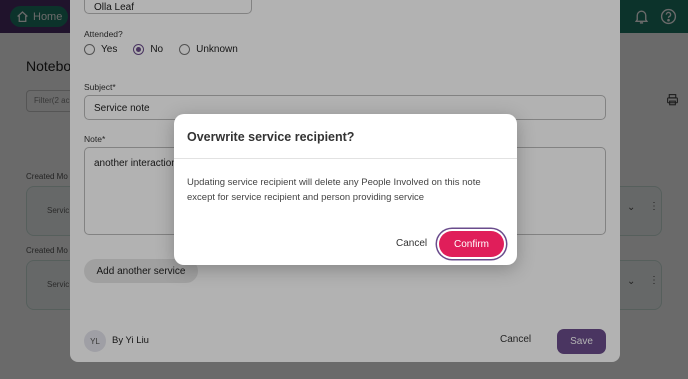  I want to click on confirm-button: Confirm, so click(471, 244).